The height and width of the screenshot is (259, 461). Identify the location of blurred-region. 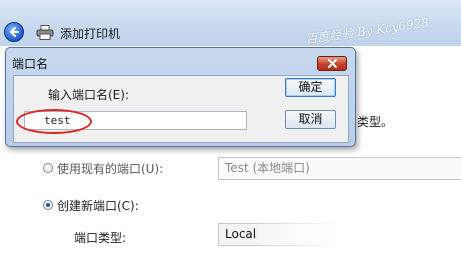
(359, 234).